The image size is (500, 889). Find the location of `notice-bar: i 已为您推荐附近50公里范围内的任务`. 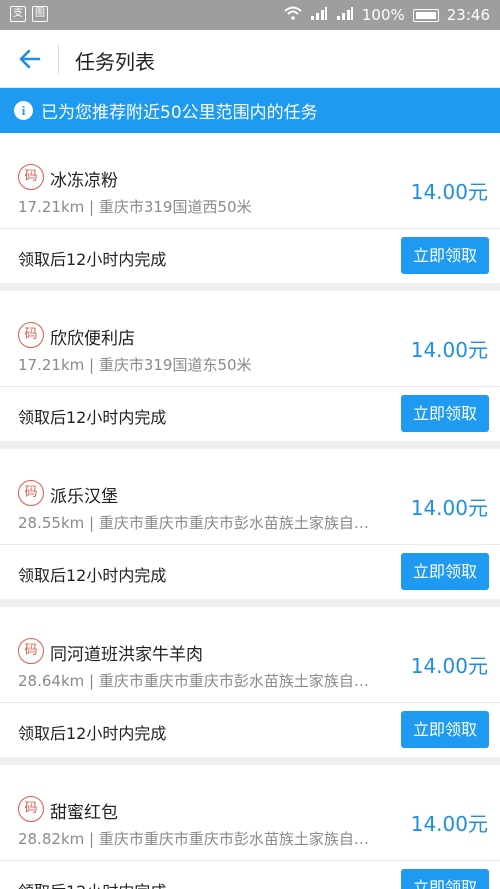

notice-bar: i 已为您推荐附近50公里范围内的任务 is located at coordinates (250, 110).